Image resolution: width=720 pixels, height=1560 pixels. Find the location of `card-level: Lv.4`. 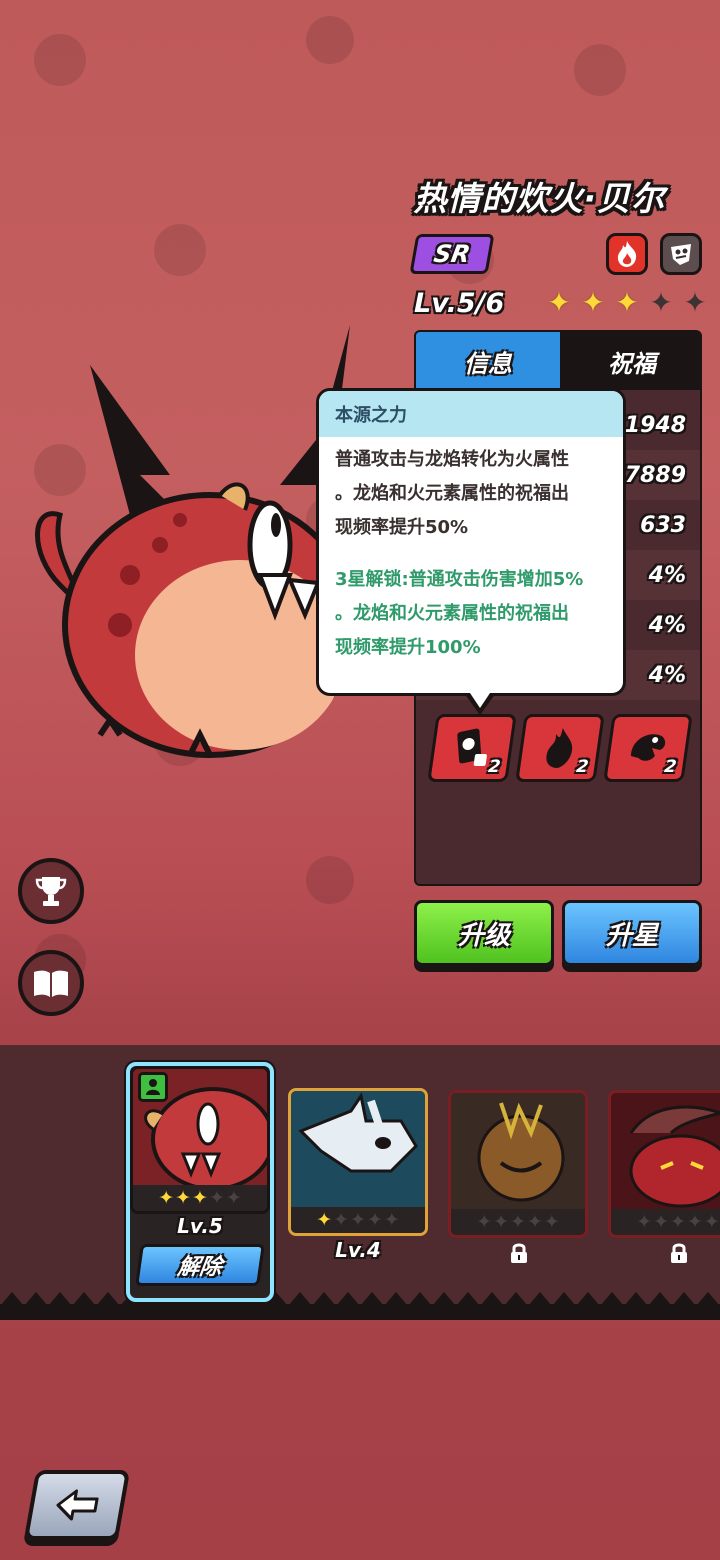

card-level: Lv.4 is located at coordinates (358, 1250).